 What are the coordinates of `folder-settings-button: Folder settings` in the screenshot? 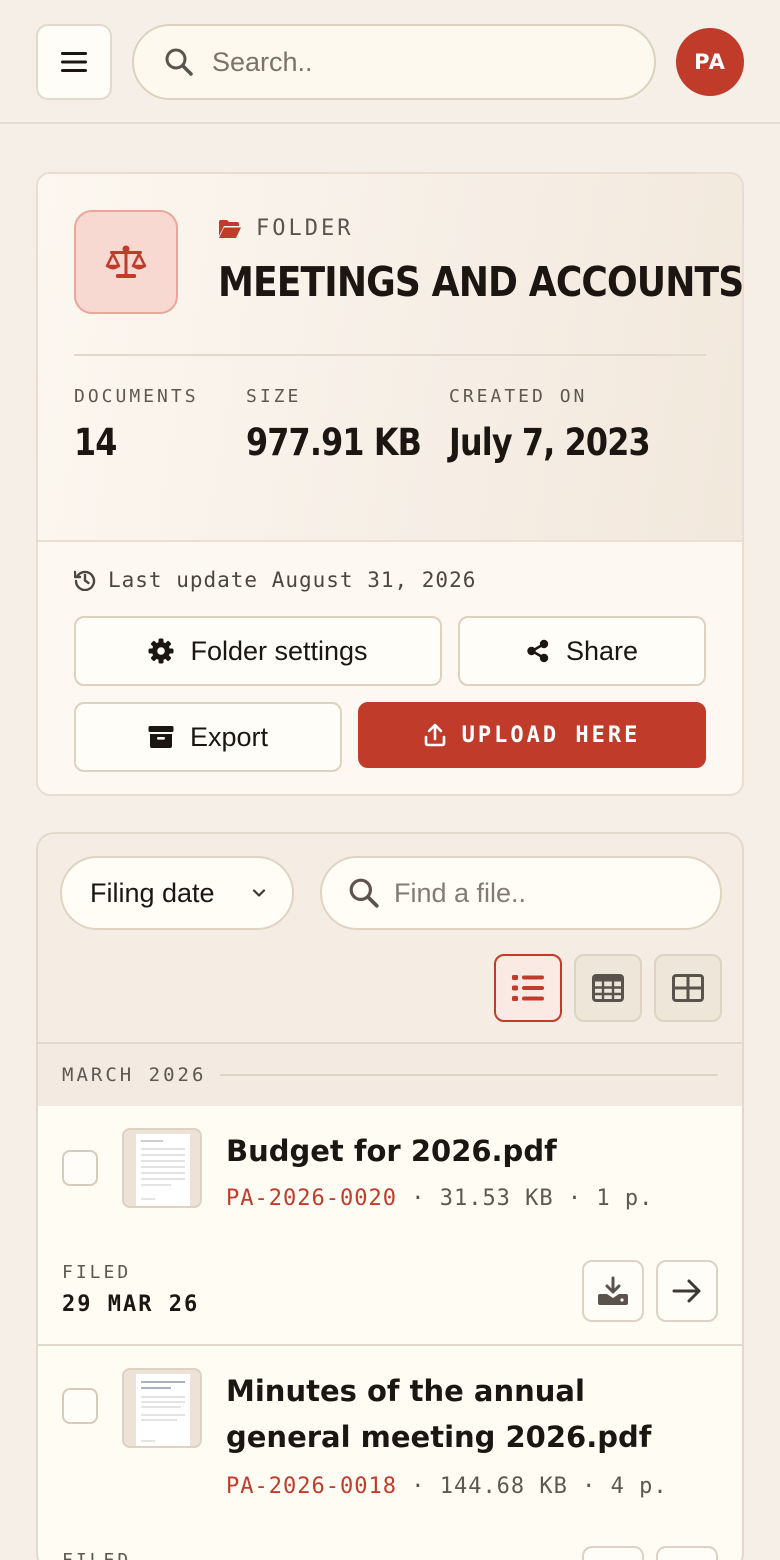 It's located at (258, 651).